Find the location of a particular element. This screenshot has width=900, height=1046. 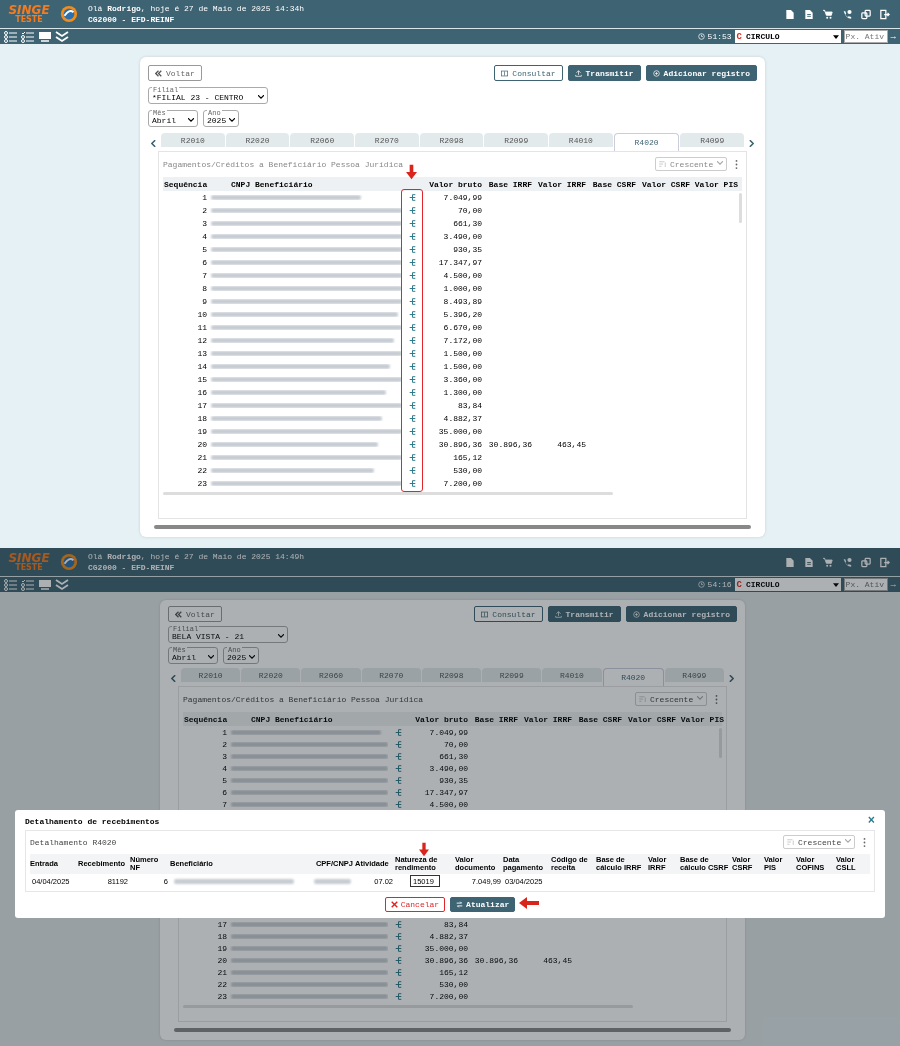

close-button: × is located at coordinates (871, 821).